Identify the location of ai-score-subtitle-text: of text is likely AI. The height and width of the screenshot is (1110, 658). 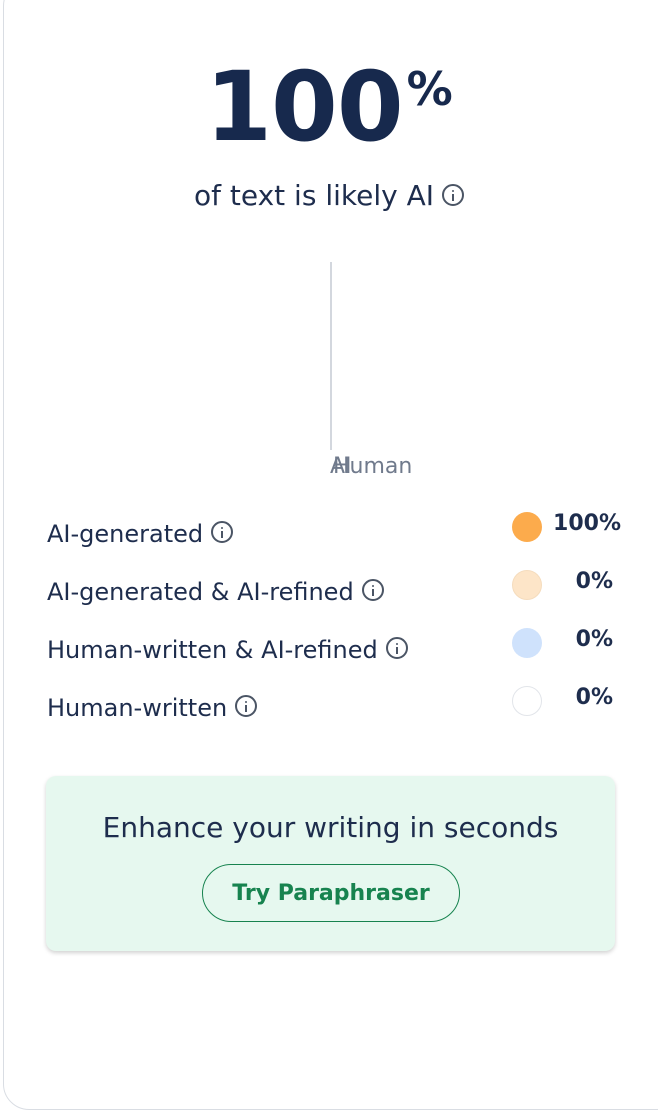
(314, 195).